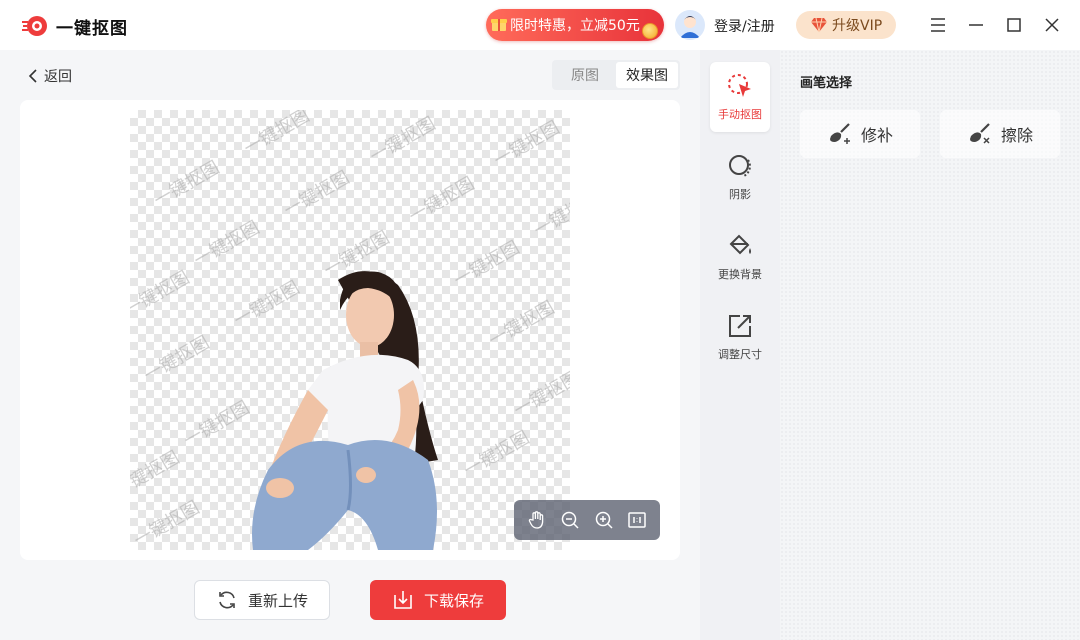  I want to click on download-icon, so click(403, 600).